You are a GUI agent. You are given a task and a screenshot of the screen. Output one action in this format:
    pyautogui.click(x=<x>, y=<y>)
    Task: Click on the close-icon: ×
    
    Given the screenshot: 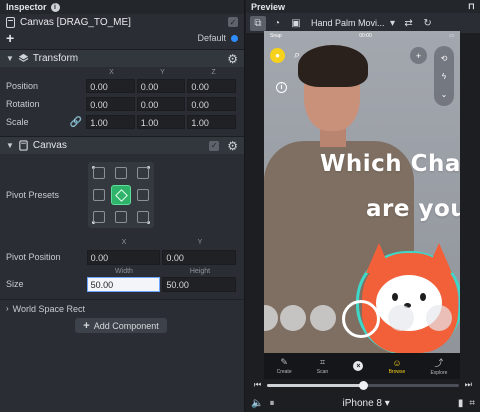 What is the action you would take?
    pyautogui.click(x=358, y=366)
    